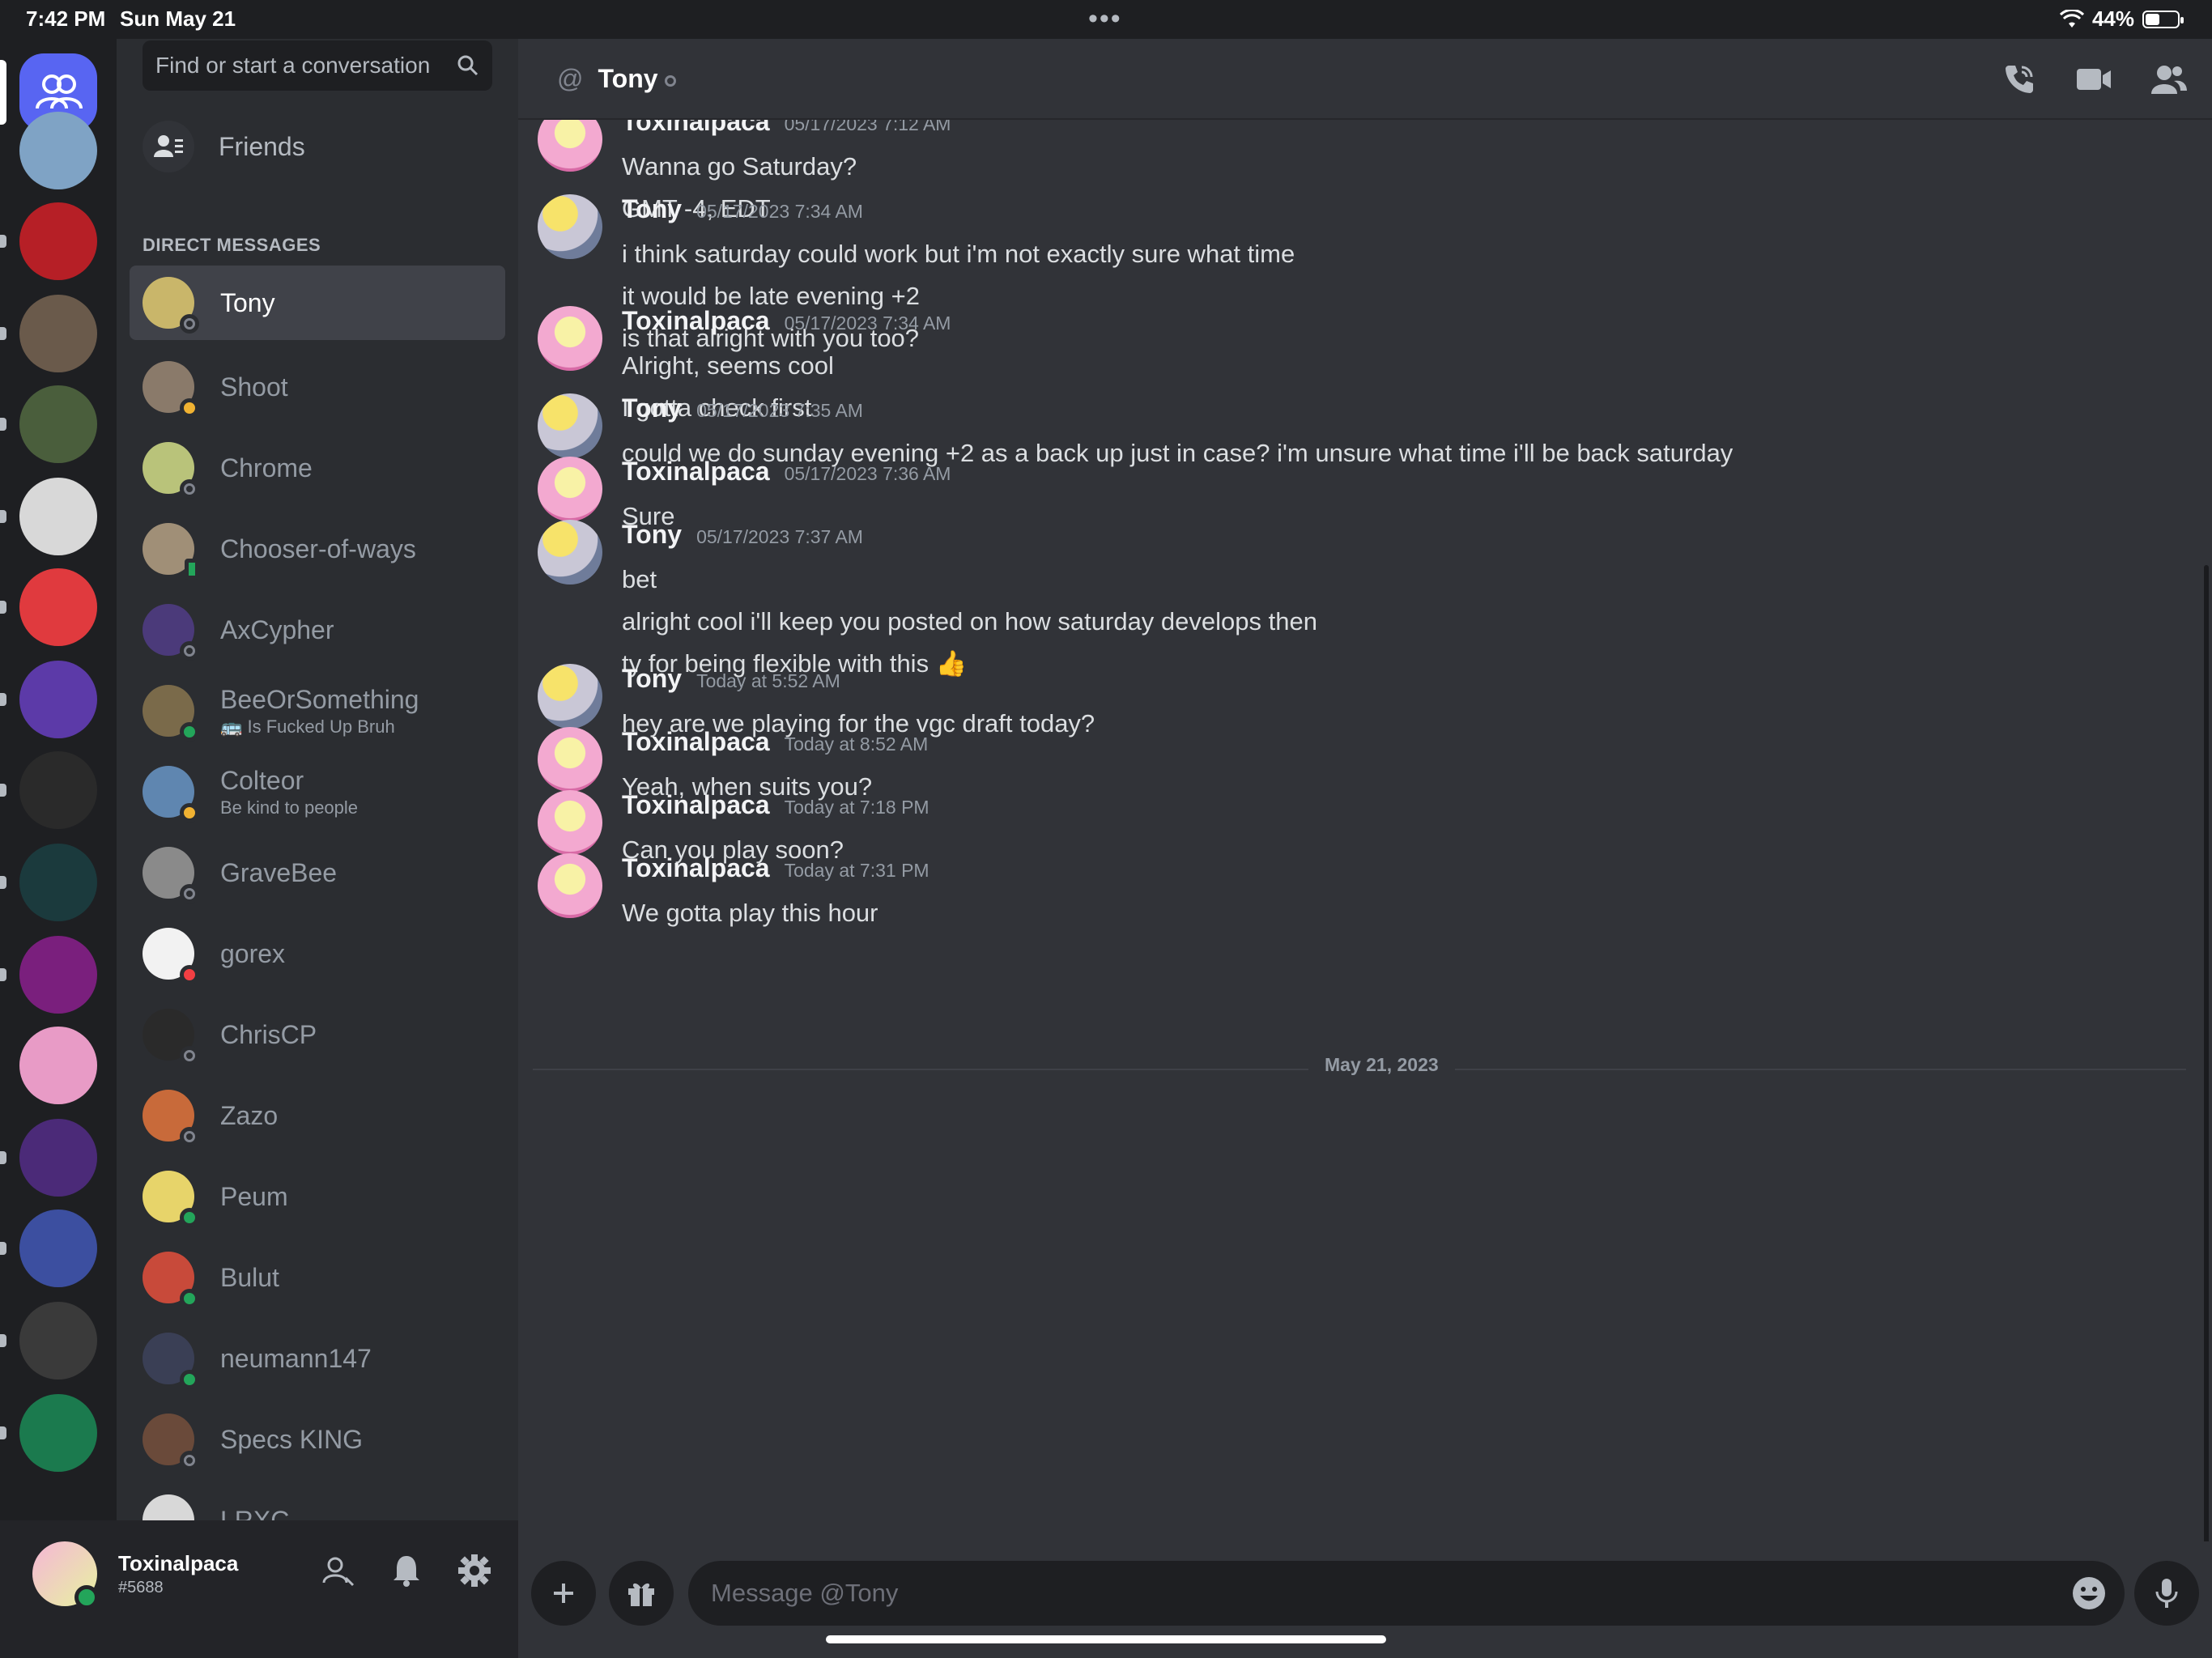  I want to click on dm-custom-status: Be kind to people, so click(289, 807).